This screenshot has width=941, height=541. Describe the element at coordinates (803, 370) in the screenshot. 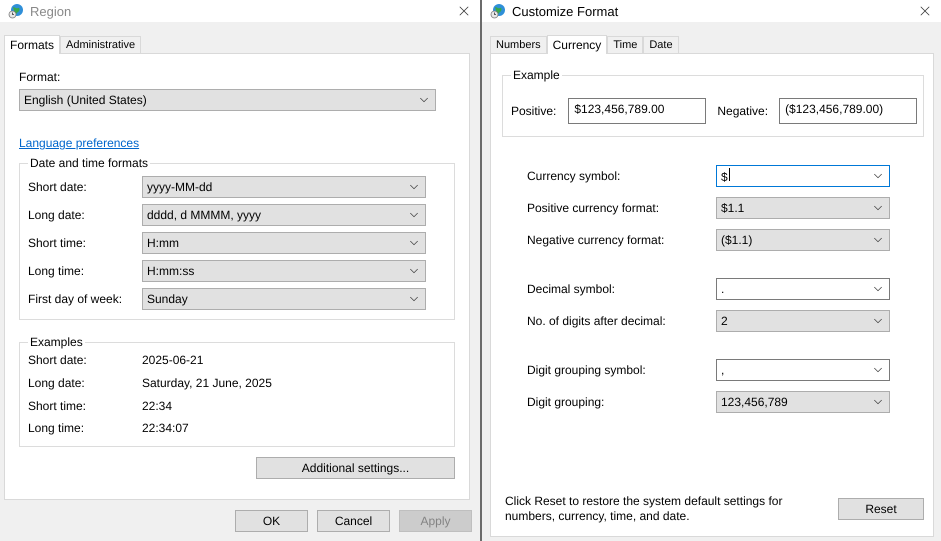

I see `combo-field: ,` at that location.